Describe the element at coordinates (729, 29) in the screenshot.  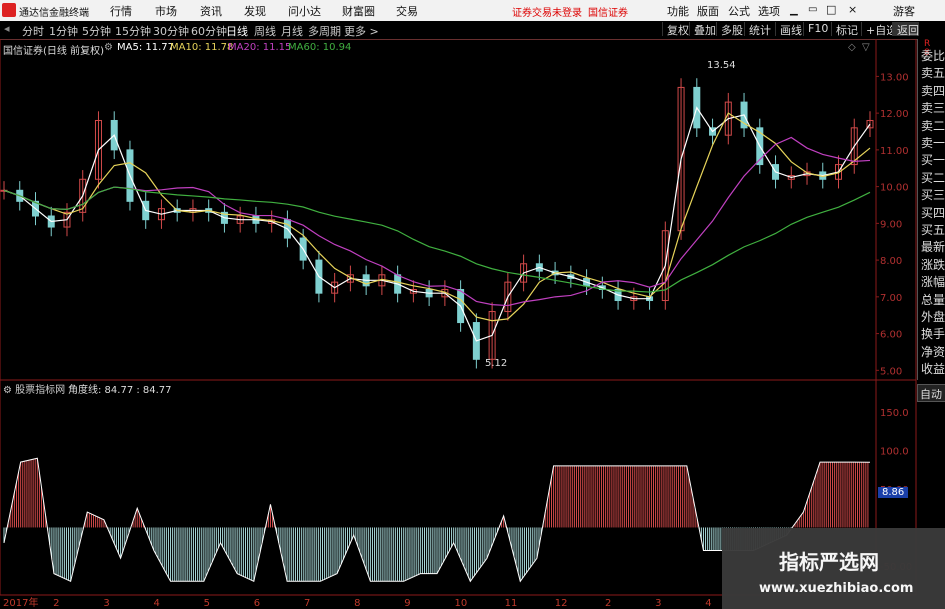
I see `btn-duogu: 多股` at that location.